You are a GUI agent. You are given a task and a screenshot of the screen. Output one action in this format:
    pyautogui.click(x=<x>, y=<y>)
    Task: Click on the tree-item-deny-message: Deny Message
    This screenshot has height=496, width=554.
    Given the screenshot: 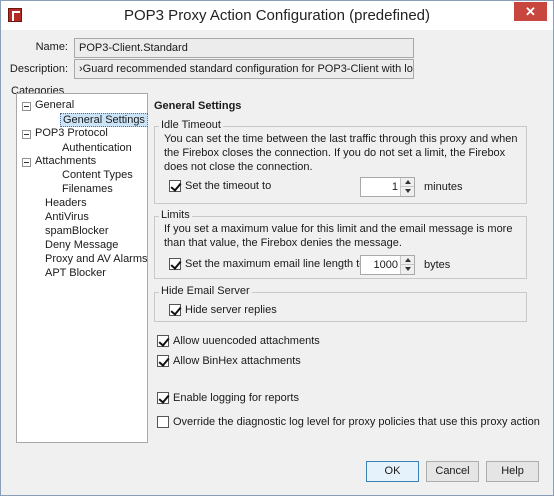 What is the action you would take?
    pyautogui.click(x=81, y=245)
    